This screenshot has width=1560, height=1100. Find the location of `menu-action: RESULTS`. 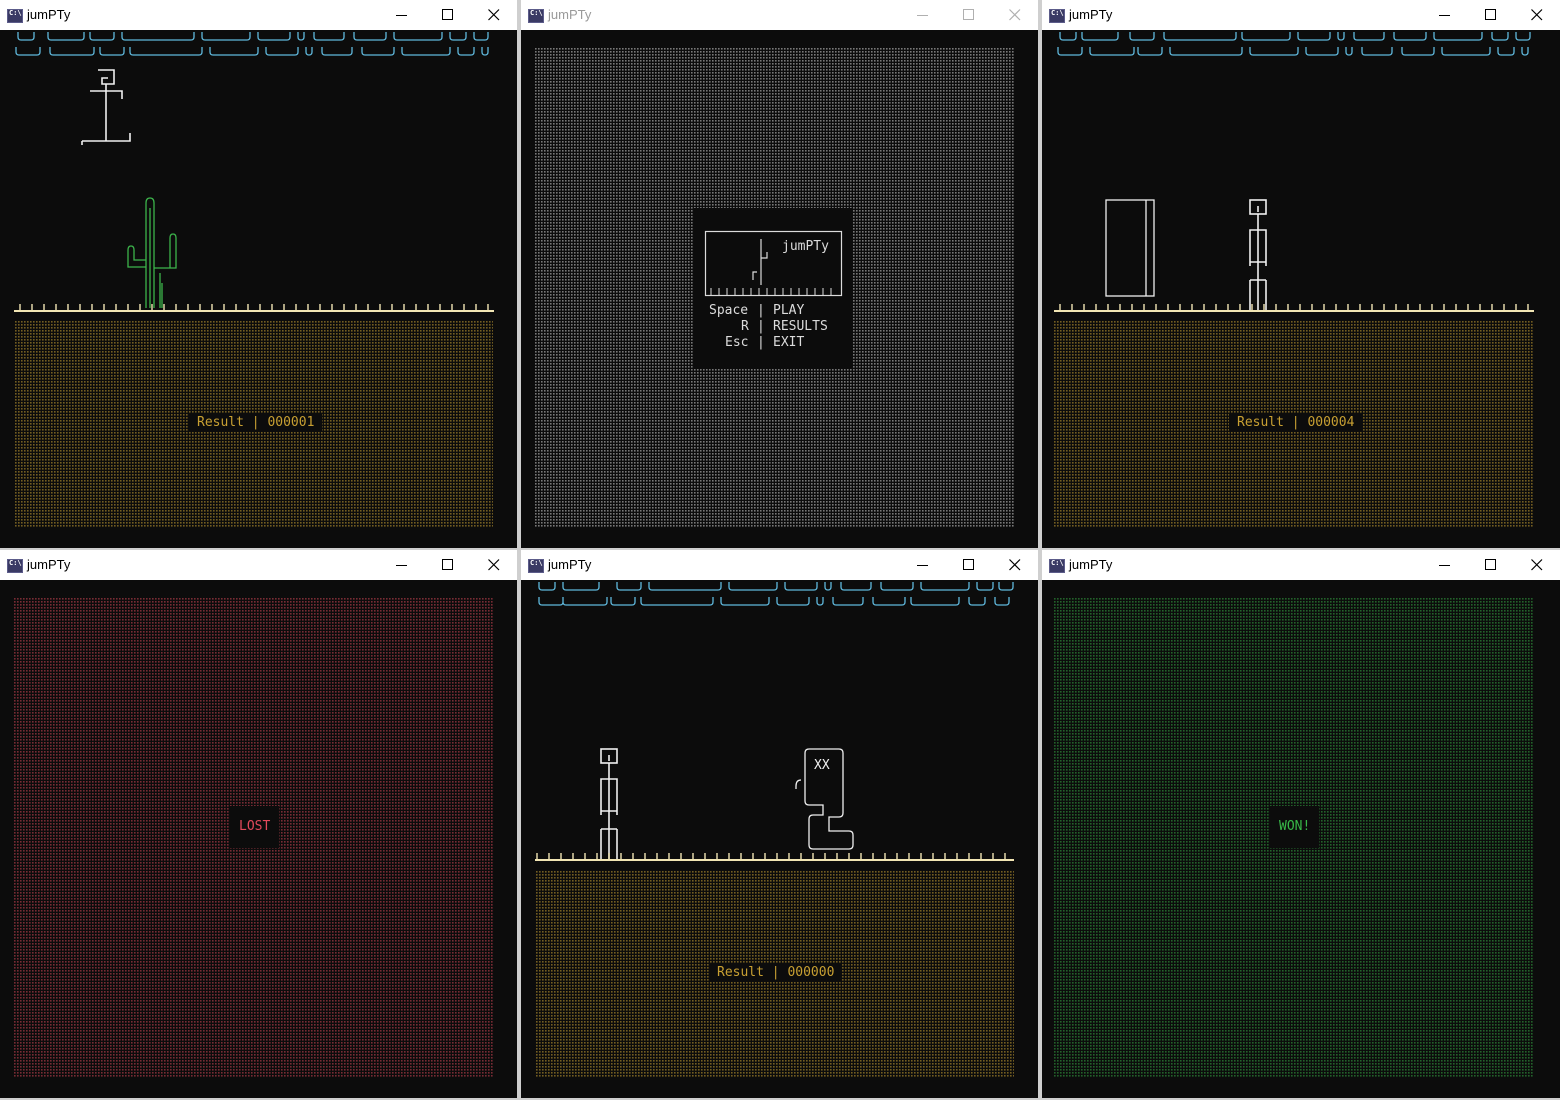

menu-action: RESULTS is located at coordinates (800, 326).